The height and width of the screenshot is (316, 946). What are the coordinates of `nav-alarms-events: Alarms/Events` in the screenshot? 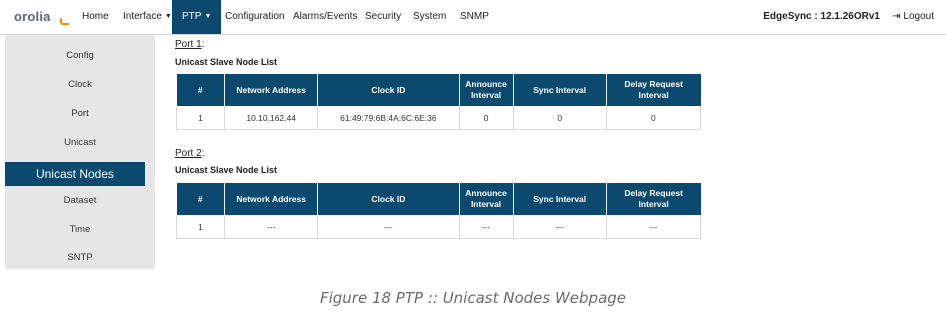 It's located at (325, 17).